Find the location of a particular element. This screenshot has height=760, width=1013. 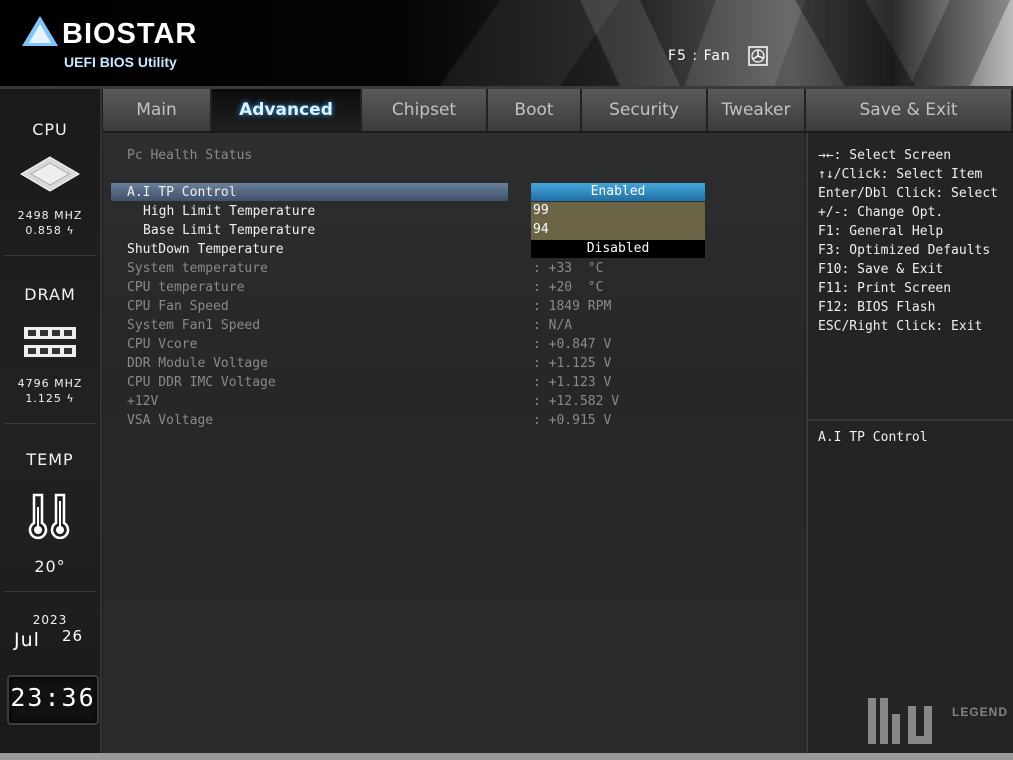

tab-main: Main is located at coordinates (157, 110).